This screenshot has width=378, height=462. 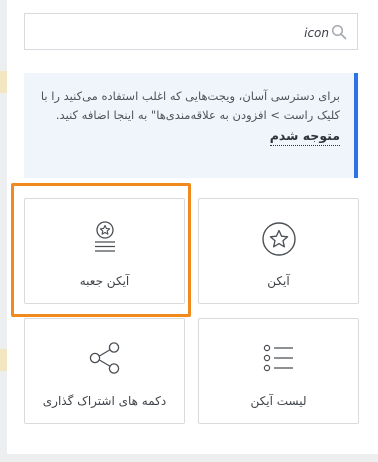 What do you see at coordinates (104, 358) in the screenshot?
I see `share-icon` at bounding box center [104, 358].